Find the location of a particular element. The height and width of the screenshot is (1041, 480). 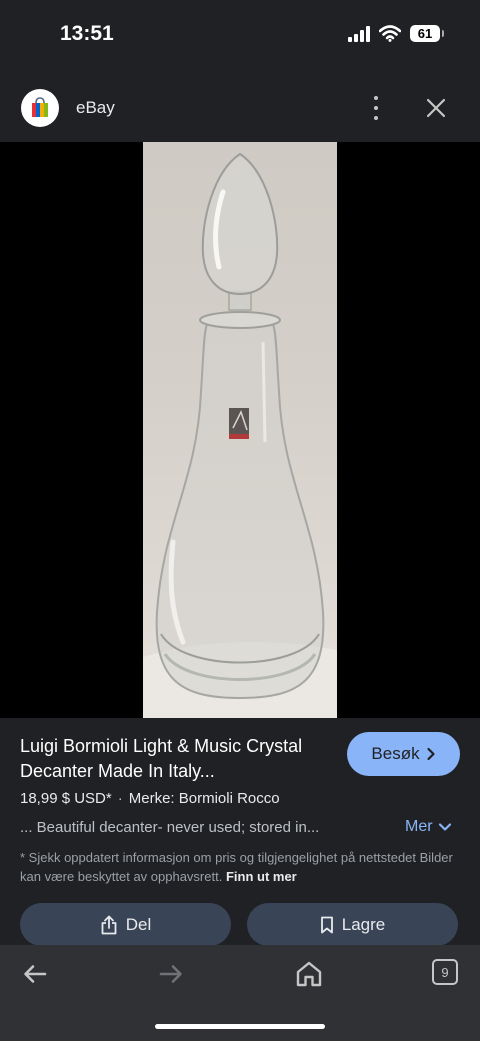

site-name: eBay is located at coordinates (95, 108).